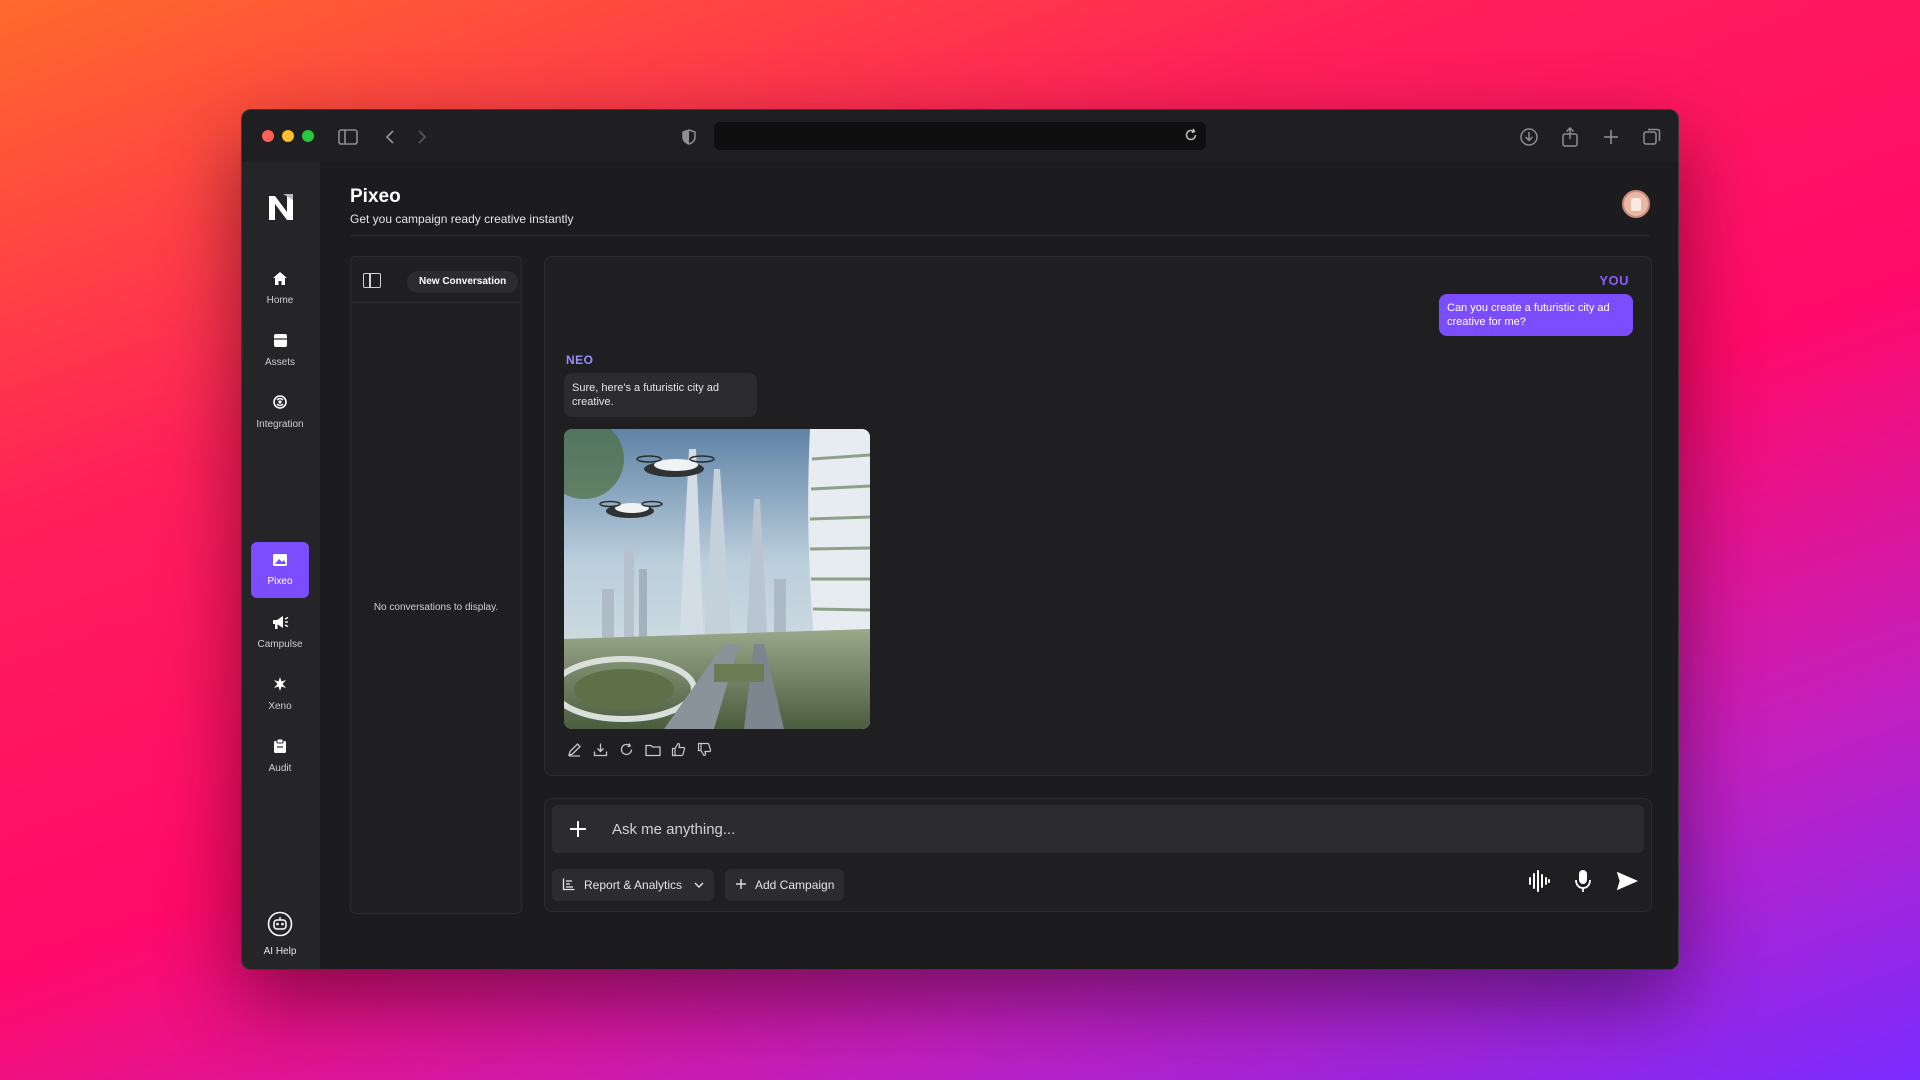  Describe the element at coordinates (268, 136) in the screenshot. I see `close-window-button` at that location.